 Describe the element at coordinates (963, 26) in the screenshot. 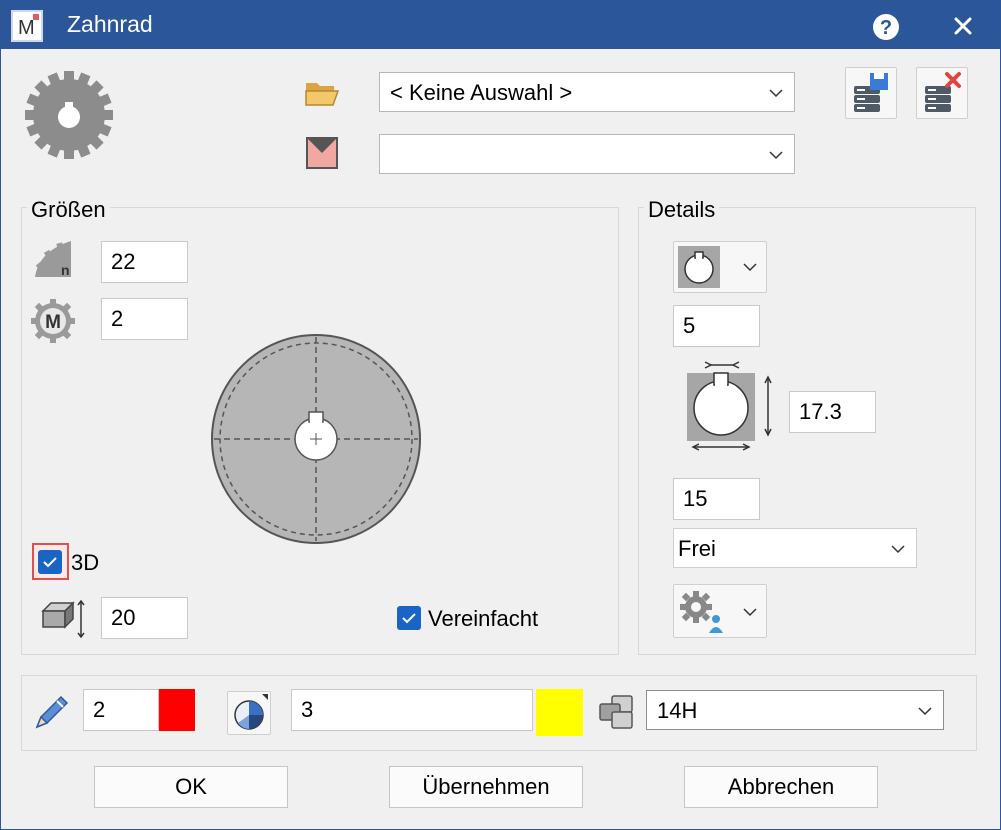

I see `close-icon` at that location.